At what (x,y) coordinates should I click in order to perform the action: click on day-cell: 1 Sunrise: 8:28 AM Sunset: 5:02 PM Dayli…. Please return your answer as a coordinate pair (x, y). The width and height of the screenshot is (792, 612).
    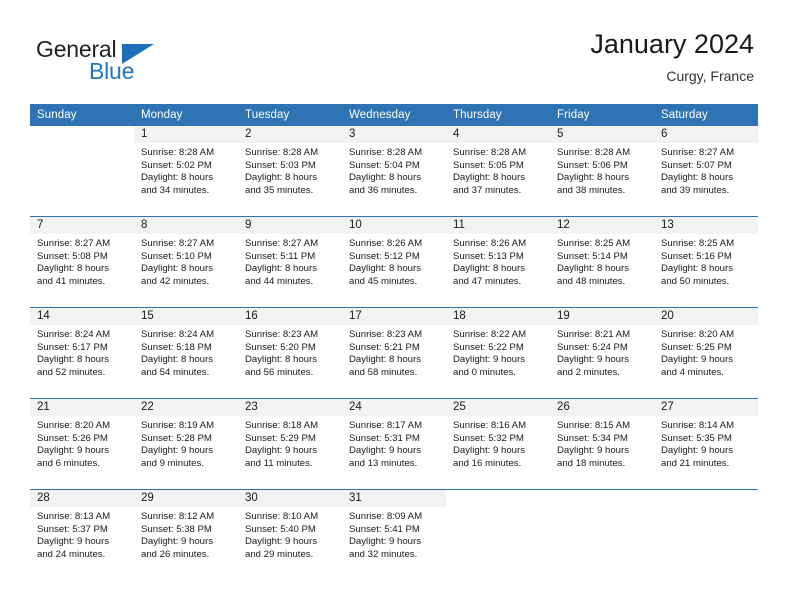
    Looking at the image, I should click on (186, 171).